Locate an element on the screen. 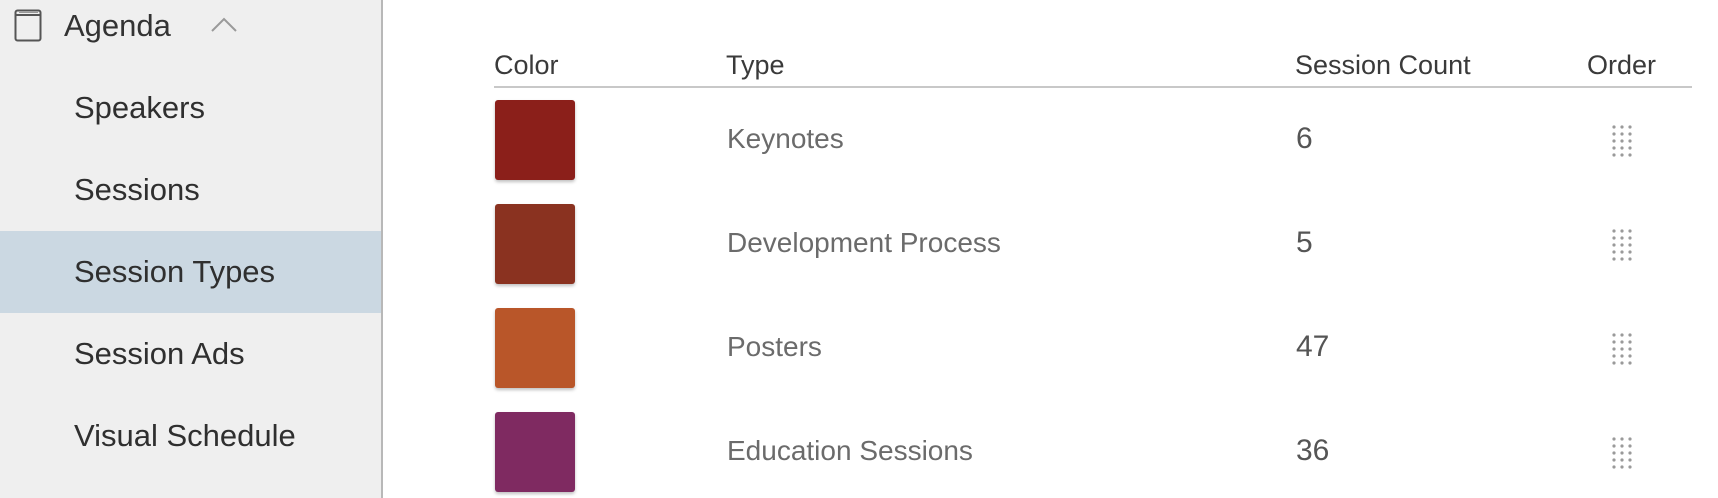  book-icon is located at coordinates (28, 25).